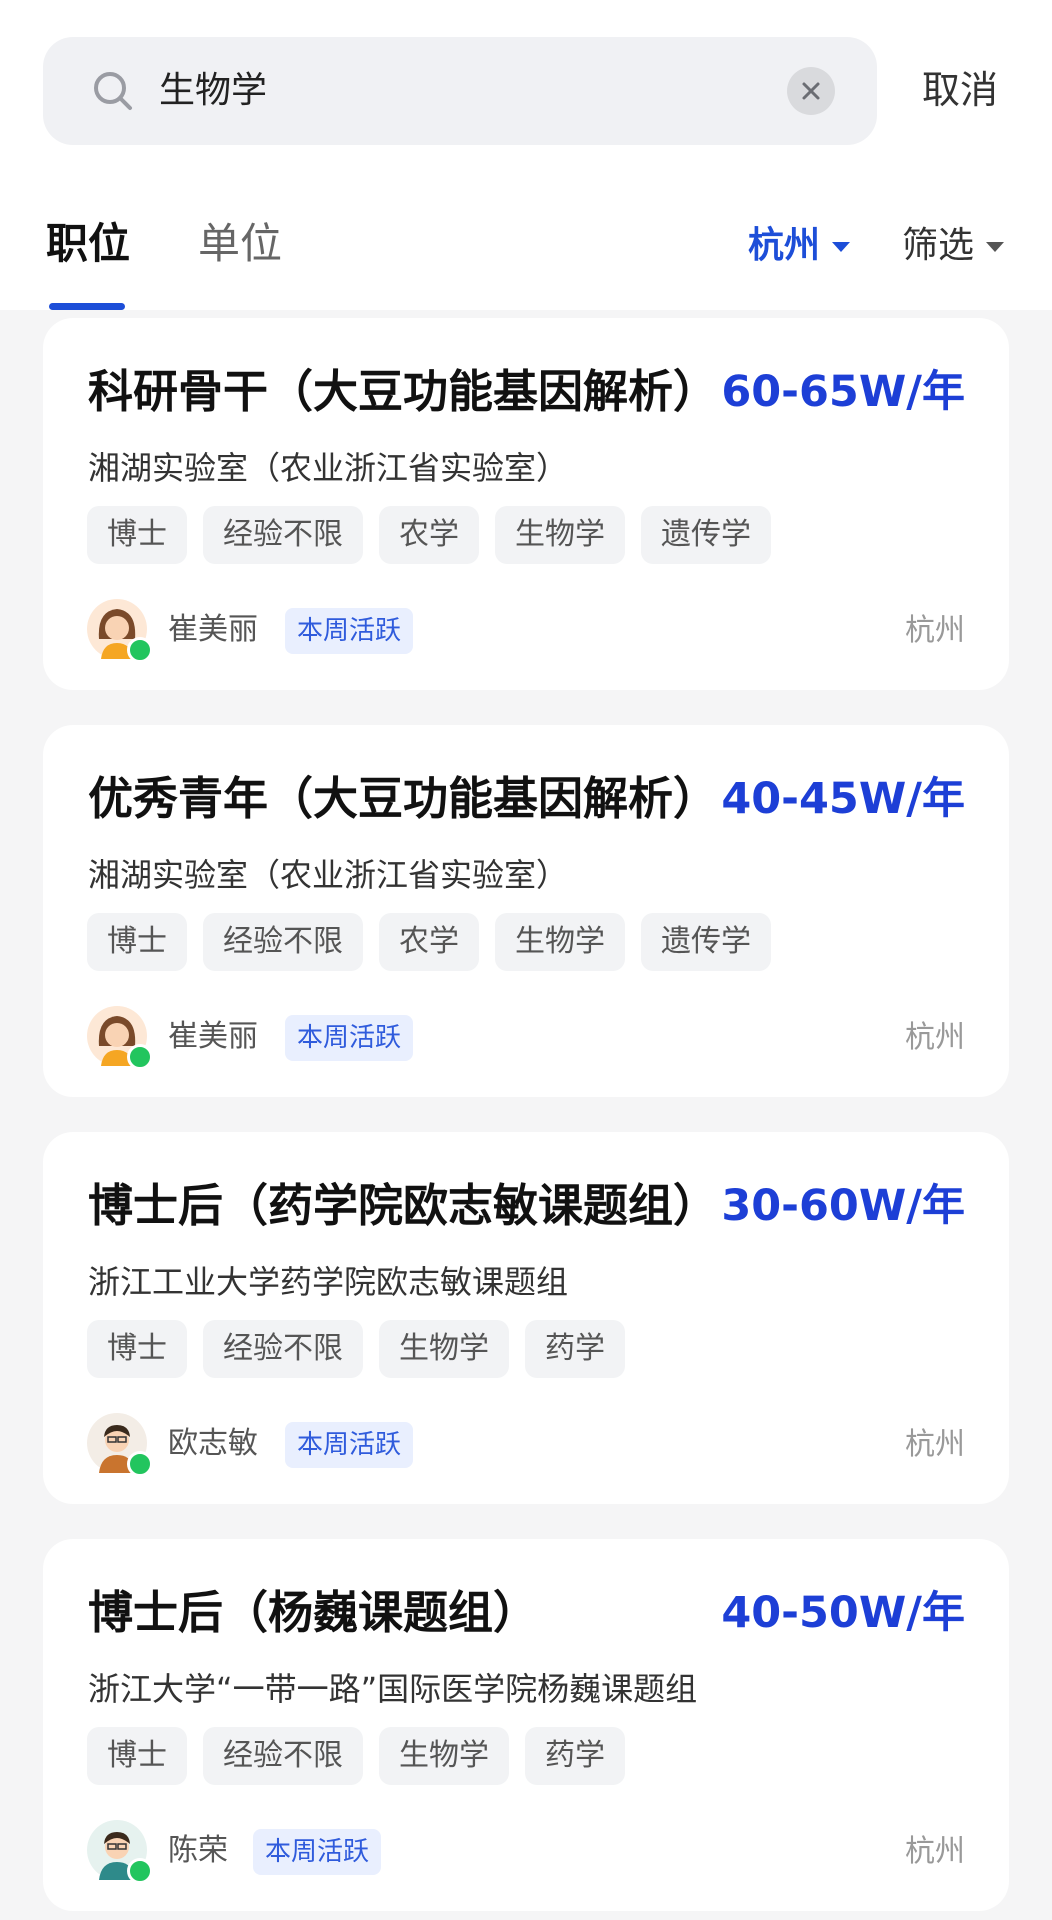 Image resolution: width=1052 pixels, height=1920 pixels. Describe the element at coordinates (843, 1613) in the screenshot. I see `salary: 40-50W/年` at that location.